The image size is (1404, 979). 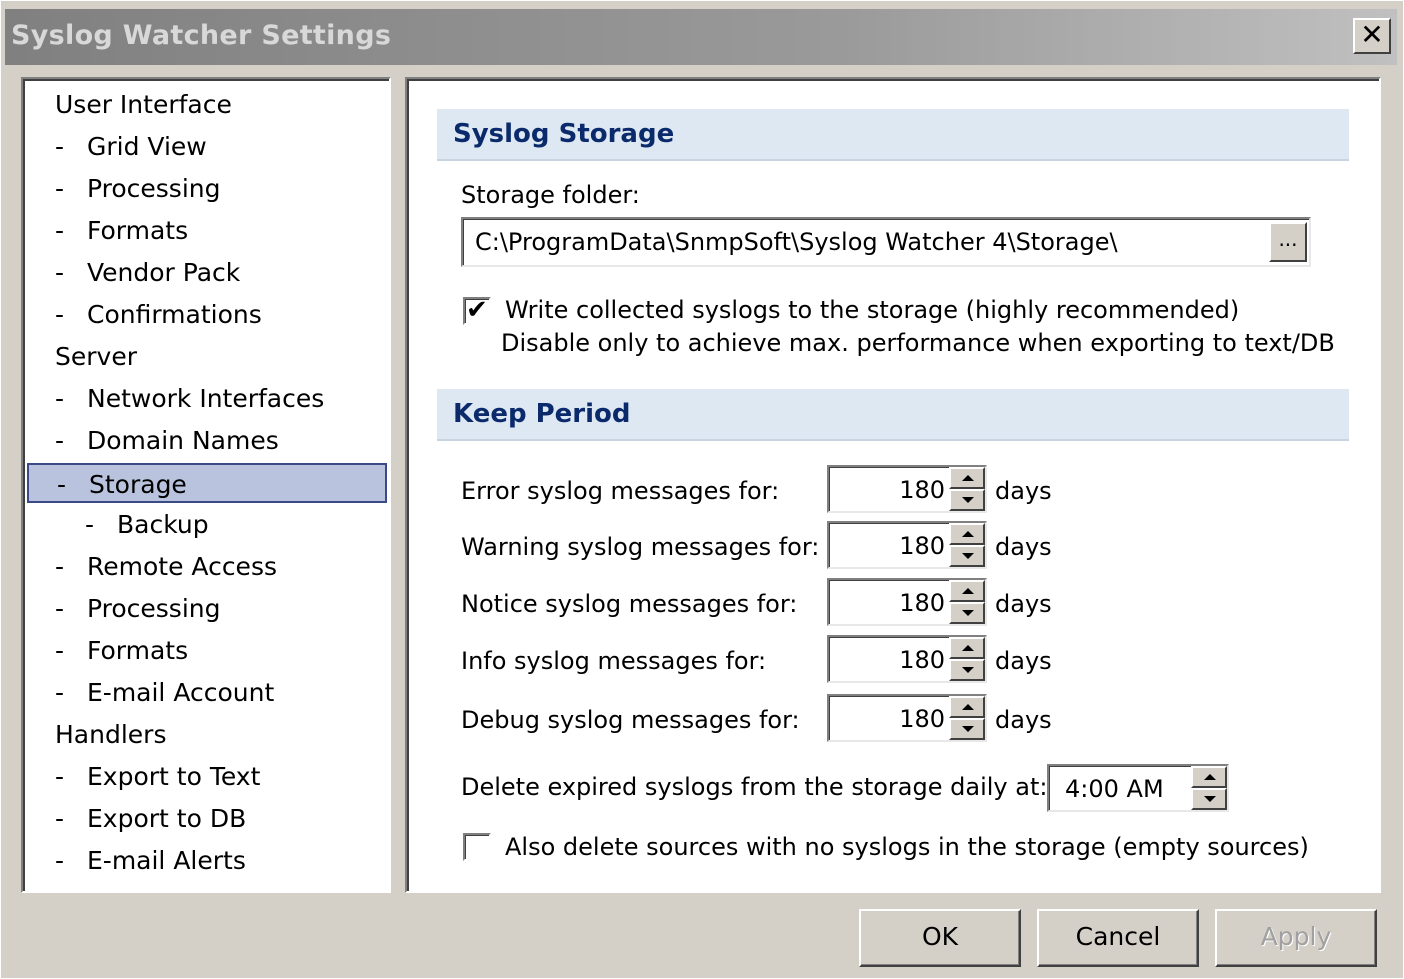 What do you see at coordinates (174, 314) in the screenshot?
I see `tree-item-label: Confirmations` at bounding box center [174, 314].